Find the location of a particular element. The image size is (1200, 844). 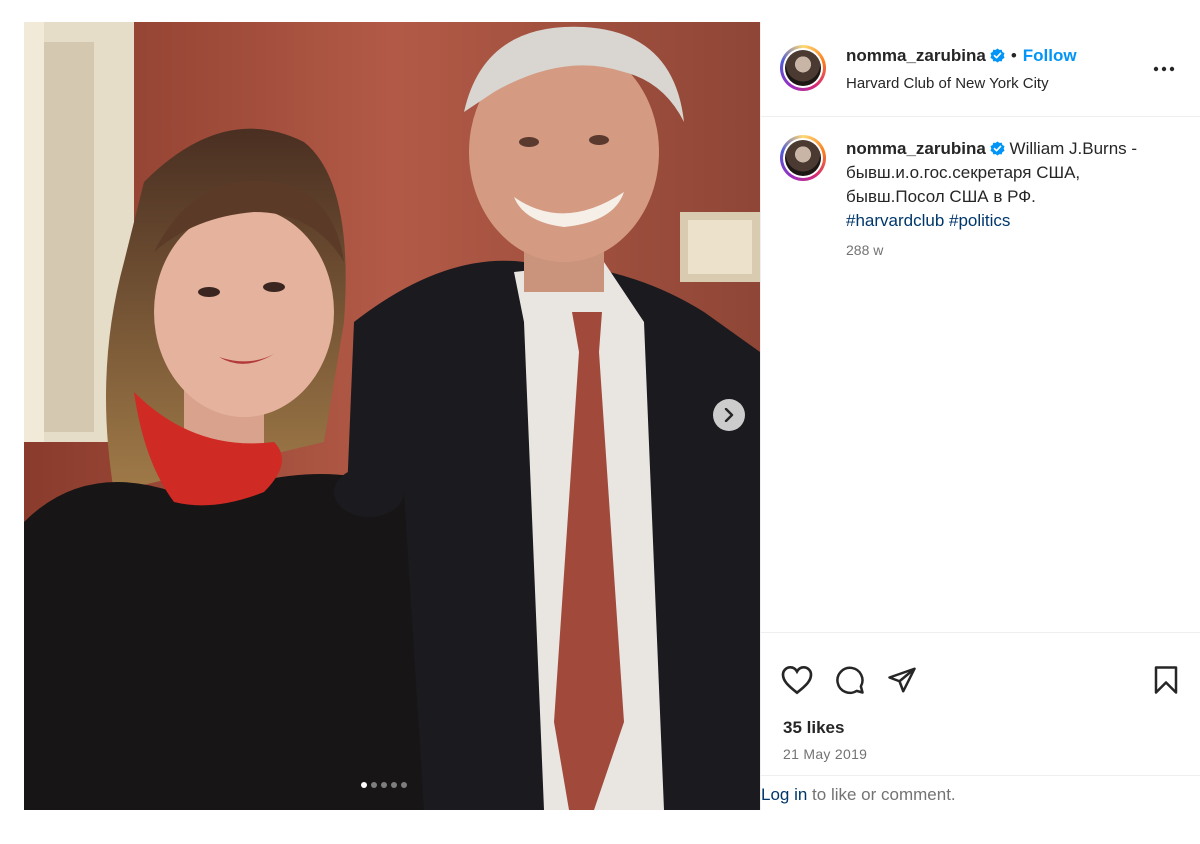

location-link: Harvard Club of New York City is located at coordinates (947, 83).